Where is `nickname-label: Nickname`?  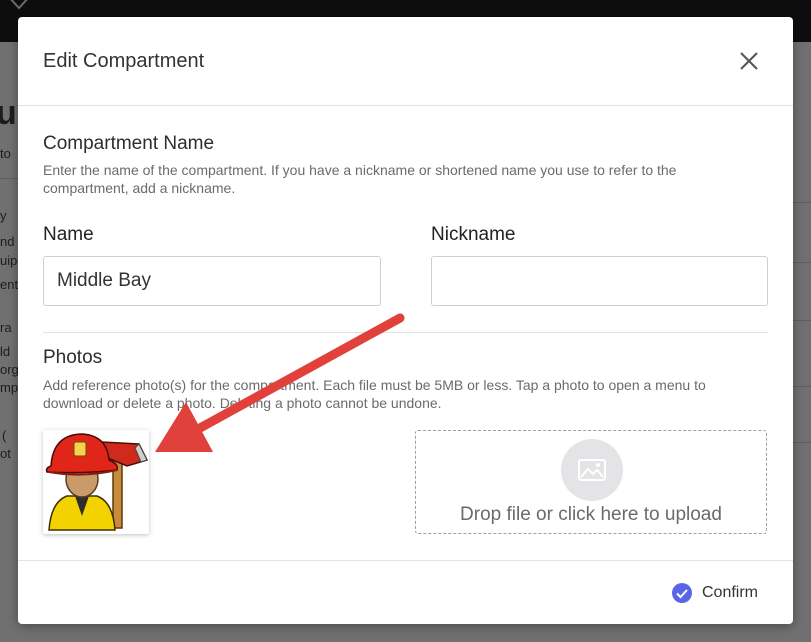
nickname-label: Nickname is located at coordinates (473, 234).